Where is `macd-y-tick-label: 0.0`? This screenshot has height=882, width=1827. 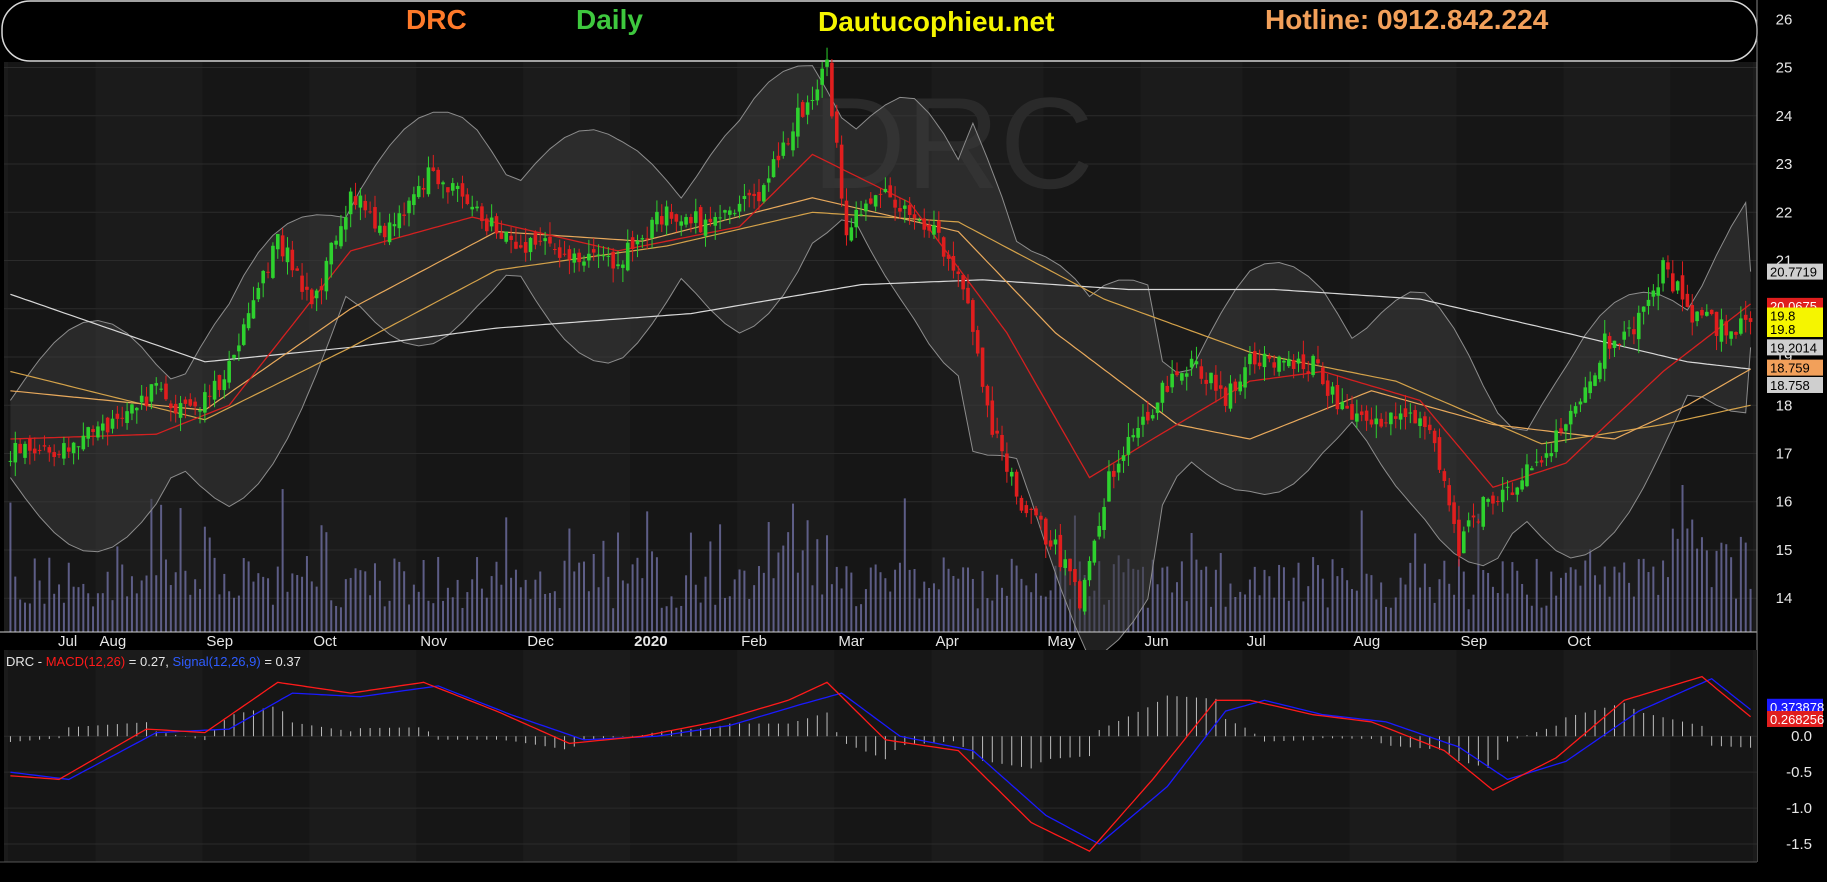
macd-y-tick-label: 0.0 is located at coordinates (1801, 736).